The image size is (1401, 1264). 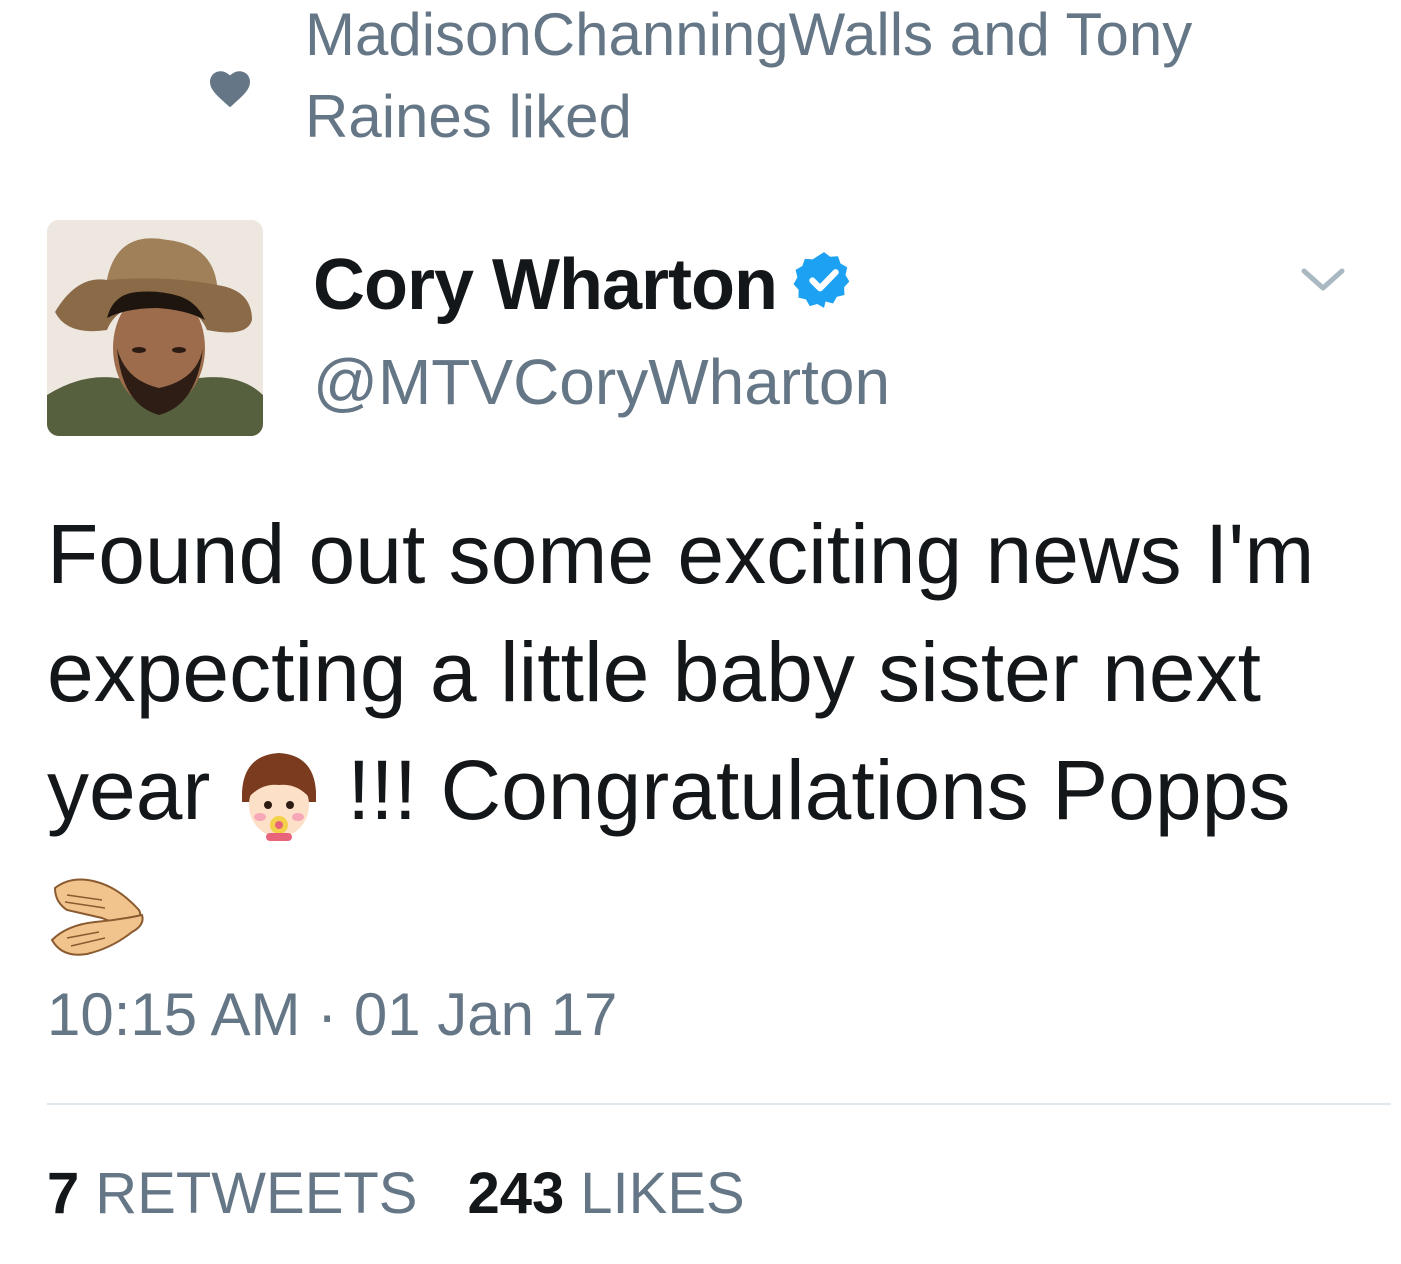 I want to click on retweets-count: 7, so click(x=63, y=1193).